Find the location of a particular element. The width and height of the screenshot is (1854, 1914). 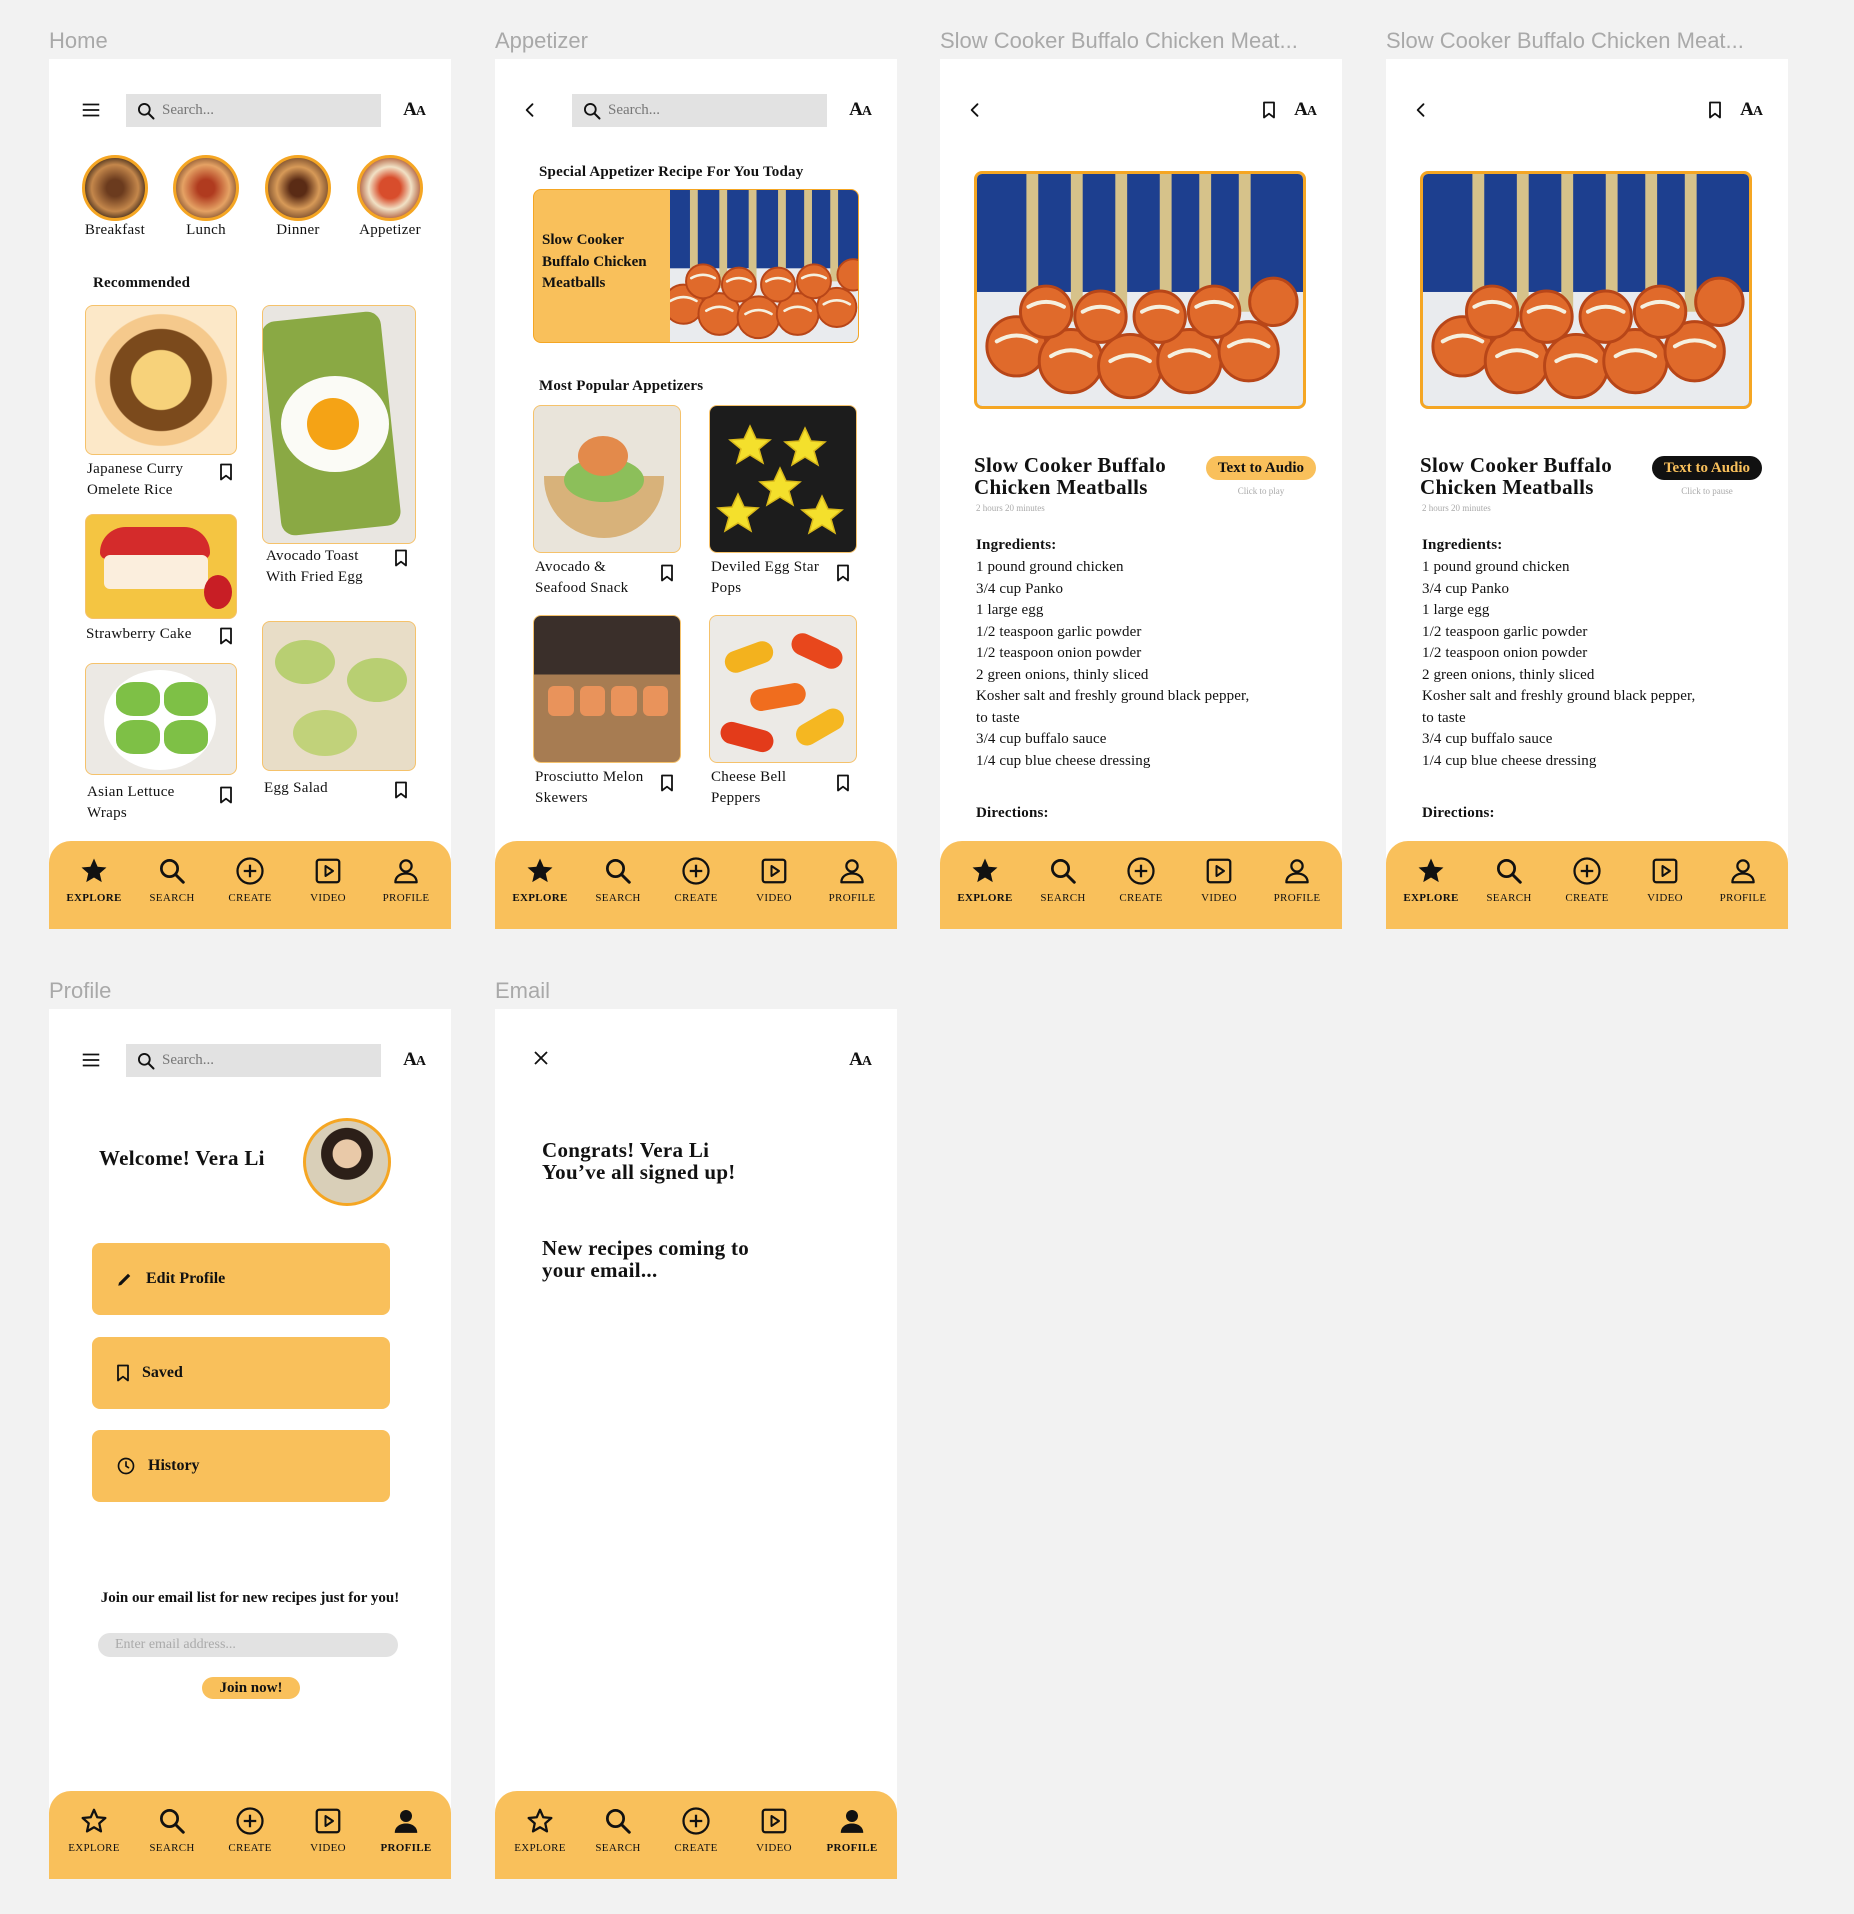

category-lunch-image is located at coordinates (206, 188).